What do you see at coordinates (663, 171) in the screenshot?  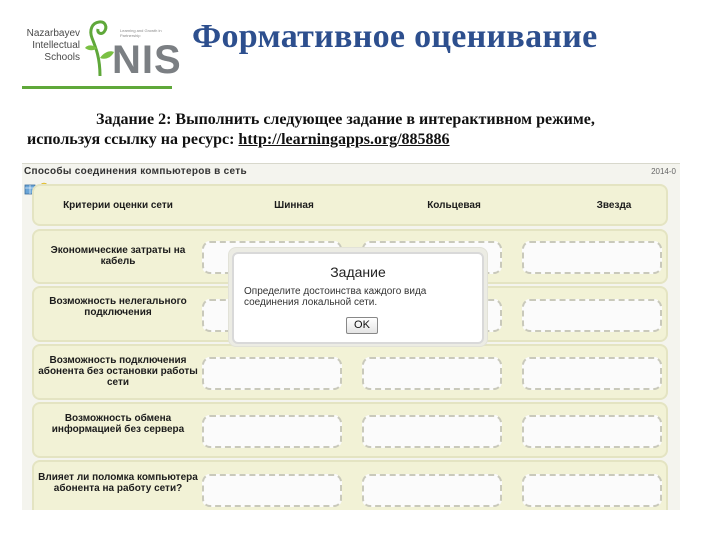 I see `app-year: 2014-0` at bounding box center [663, 171].